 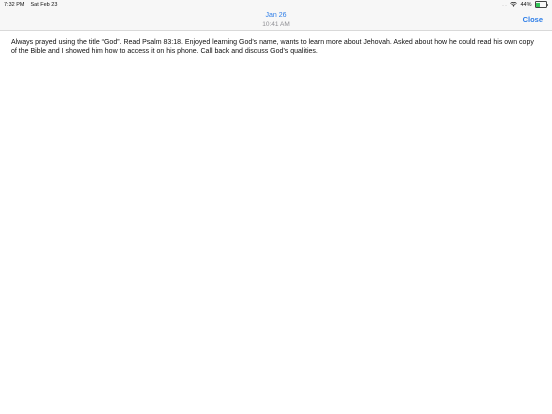 I want to click on navigation-bar: Jan 26 10:41 AM Close, so click(x=276, y=20).